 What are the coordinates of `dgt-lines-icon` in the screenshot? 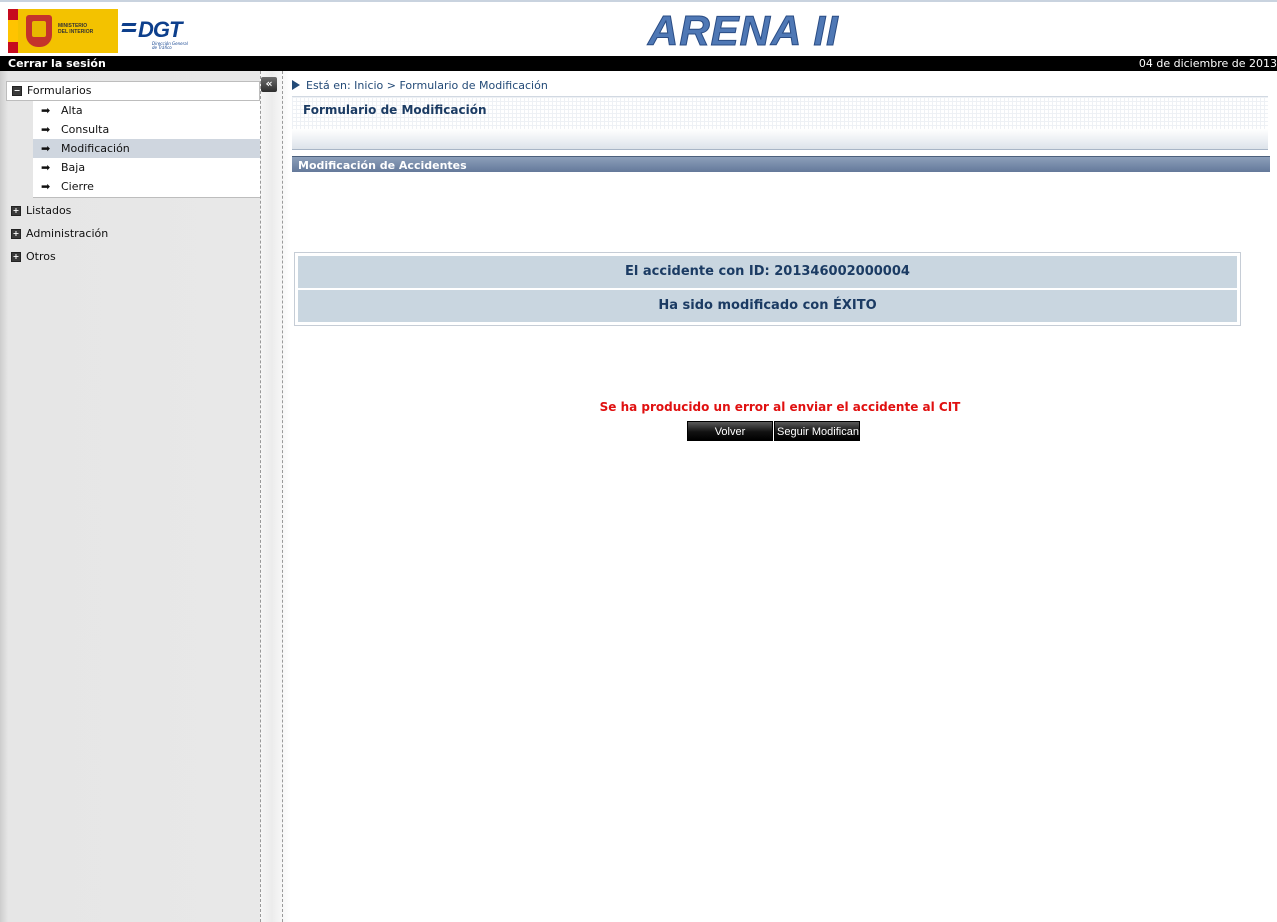 It's located at (129, 29).